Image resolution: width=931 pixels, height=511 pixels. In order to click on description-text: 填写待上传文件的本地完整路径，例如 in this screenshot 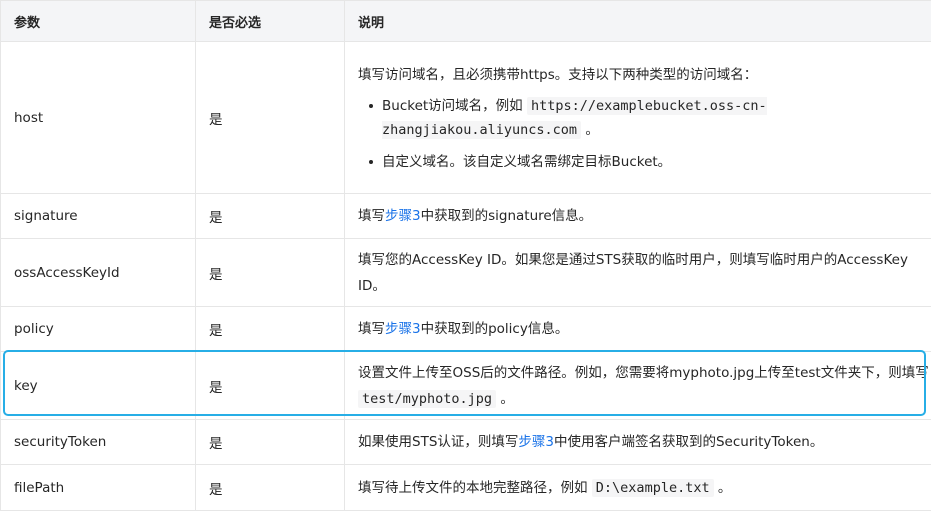, I will do `click(475, 488)`.